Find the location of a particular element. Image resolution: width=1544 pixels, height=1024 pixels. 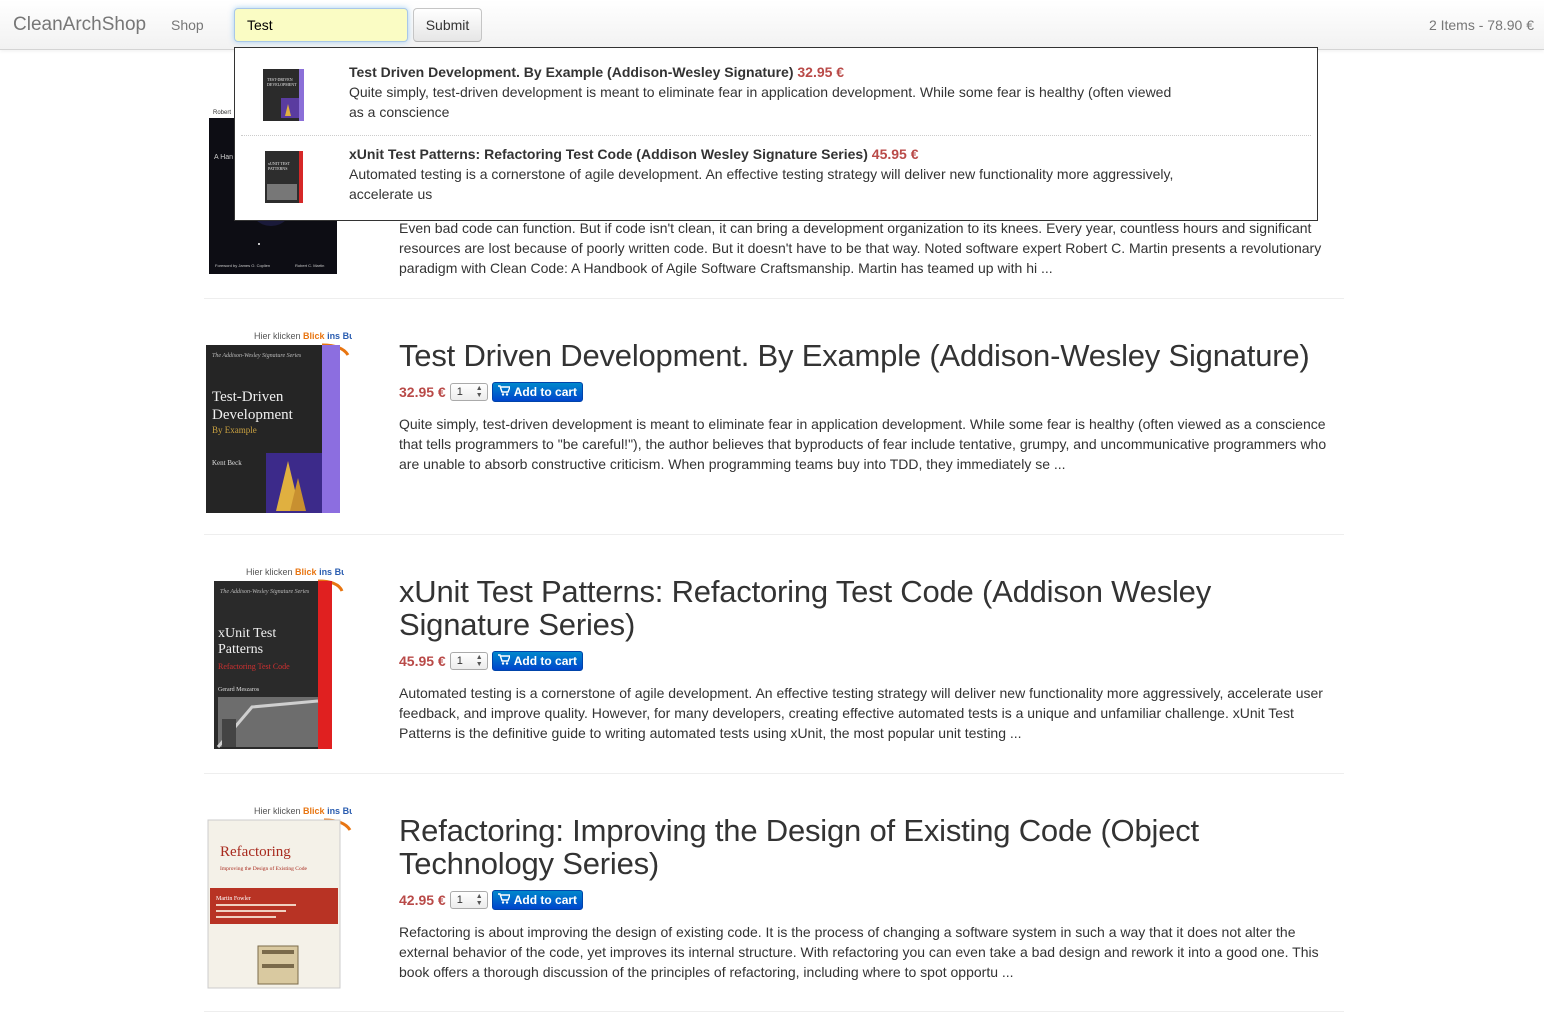

autocomplete-price: 45.95 € is located at coordinates (895, 154).